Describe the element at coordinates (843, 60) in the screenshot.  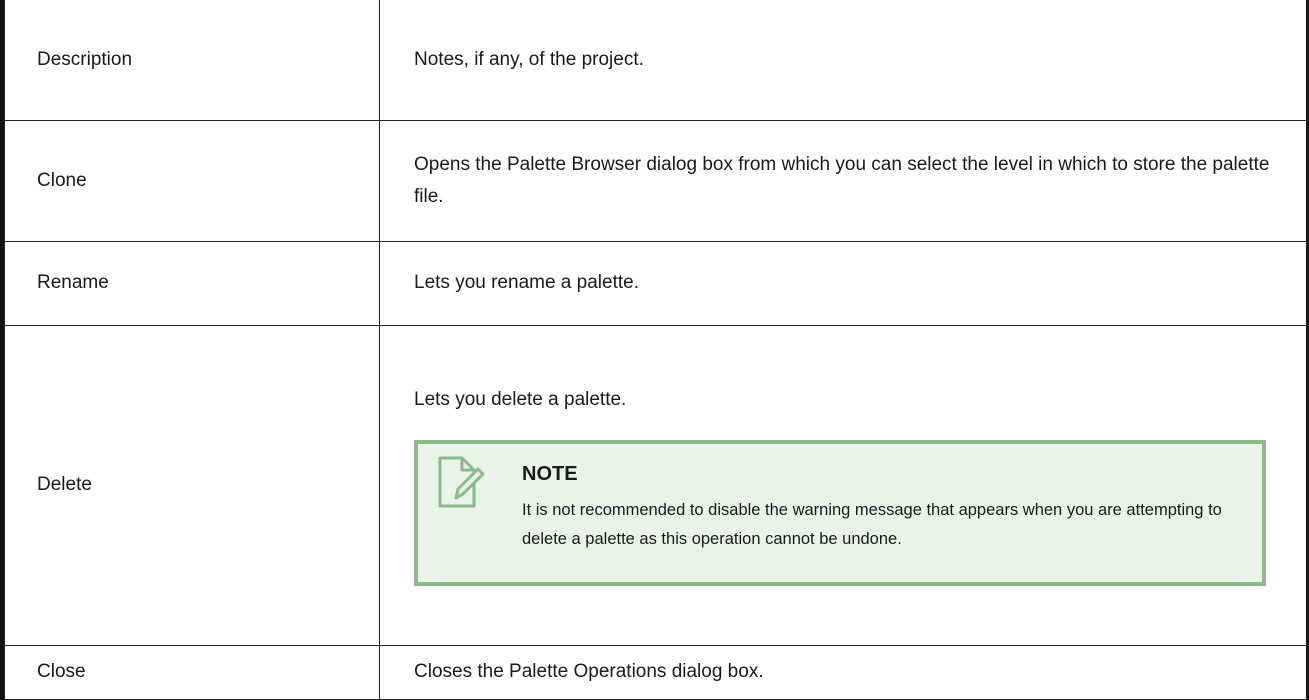
I see `description-cell: Notes, if any, of the project.` at that location.